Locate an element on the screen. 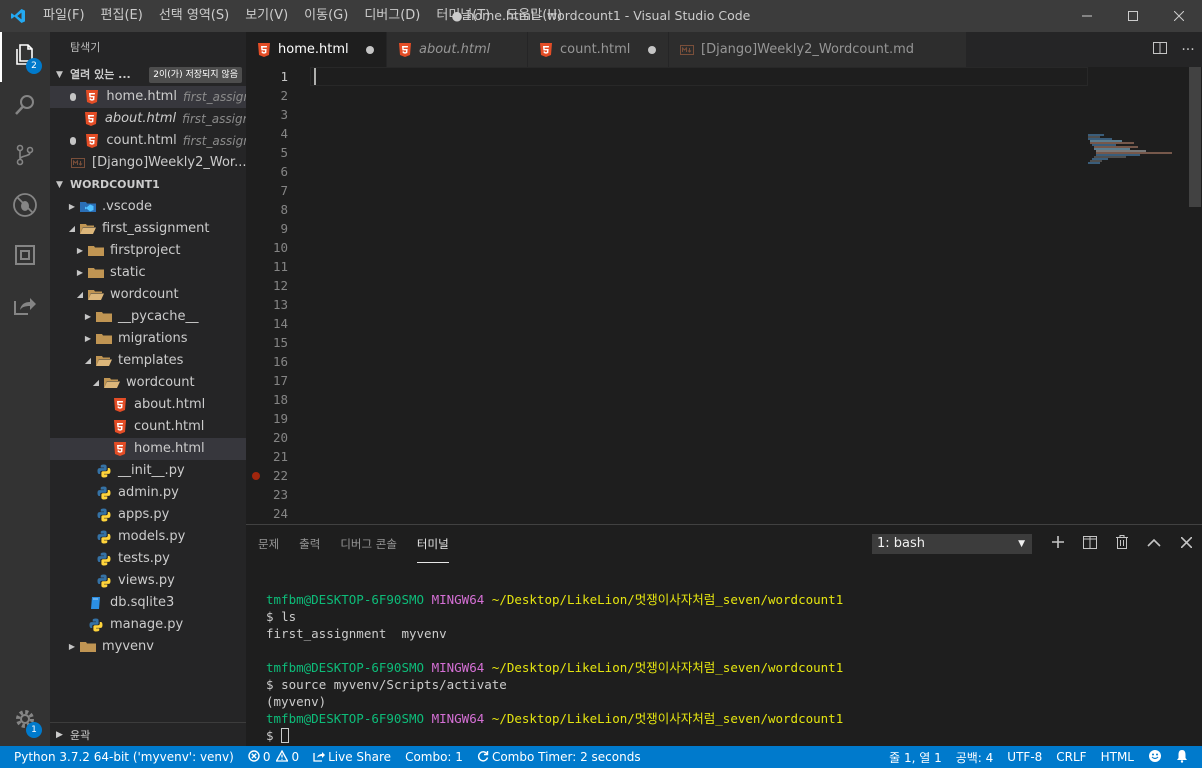 The width and height of the screenshot is (1202, 768). terminal-select: 1: bash ▼ is located at coordinates (952, 544).